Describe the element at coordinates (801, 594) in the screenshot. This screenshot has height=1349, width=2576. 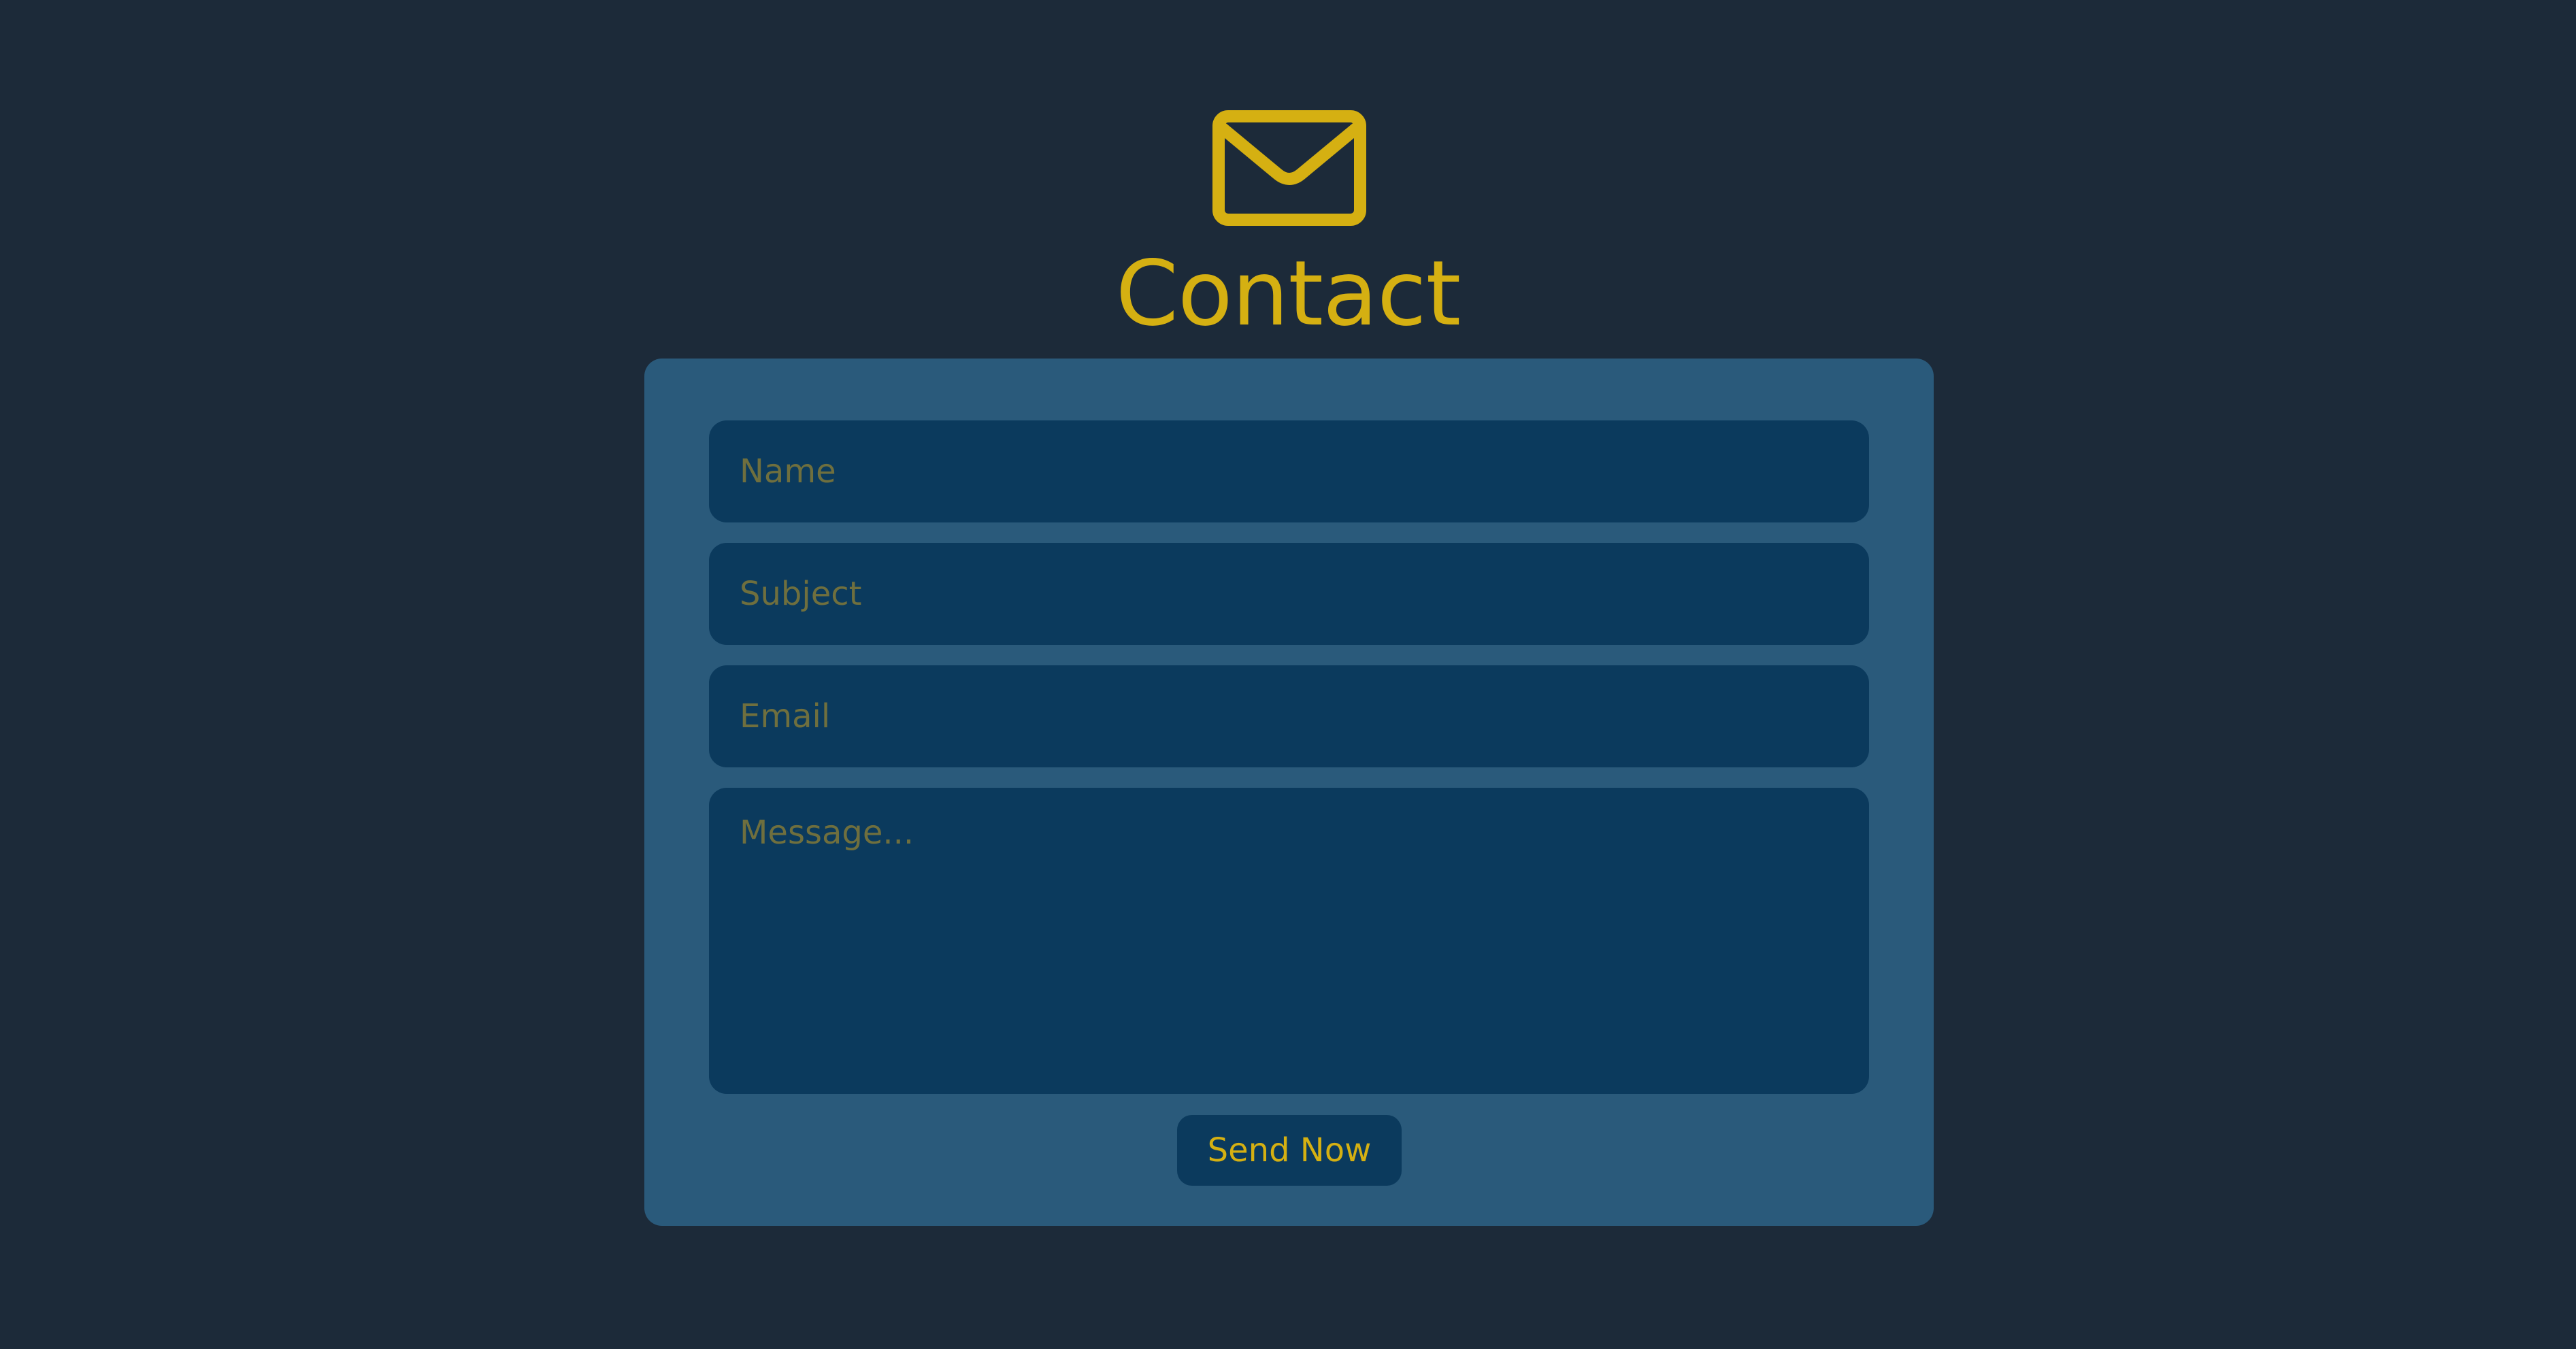
I see `subject-placeholder: Subject` at that location.